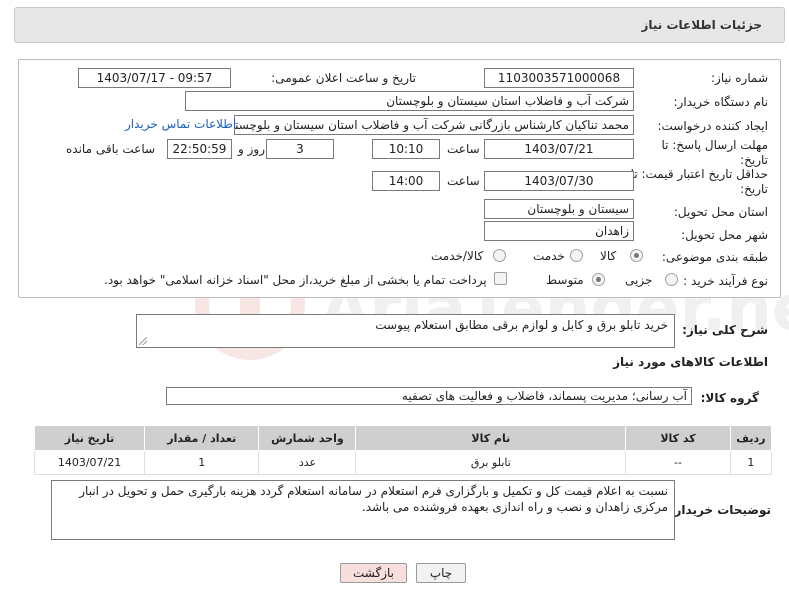  I want to click on buyer-org-label: نام دستگاه خریدار:, so click(721, 102).